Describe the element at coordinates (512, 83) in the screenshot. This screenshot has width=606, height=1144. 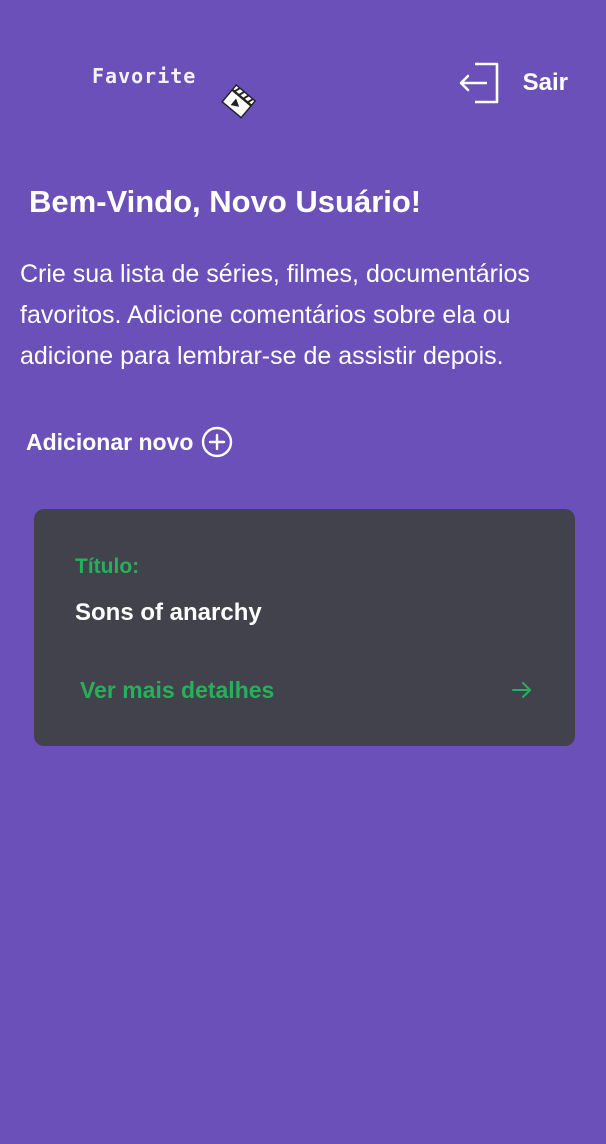
I see `logout-button: Sair` at that location.